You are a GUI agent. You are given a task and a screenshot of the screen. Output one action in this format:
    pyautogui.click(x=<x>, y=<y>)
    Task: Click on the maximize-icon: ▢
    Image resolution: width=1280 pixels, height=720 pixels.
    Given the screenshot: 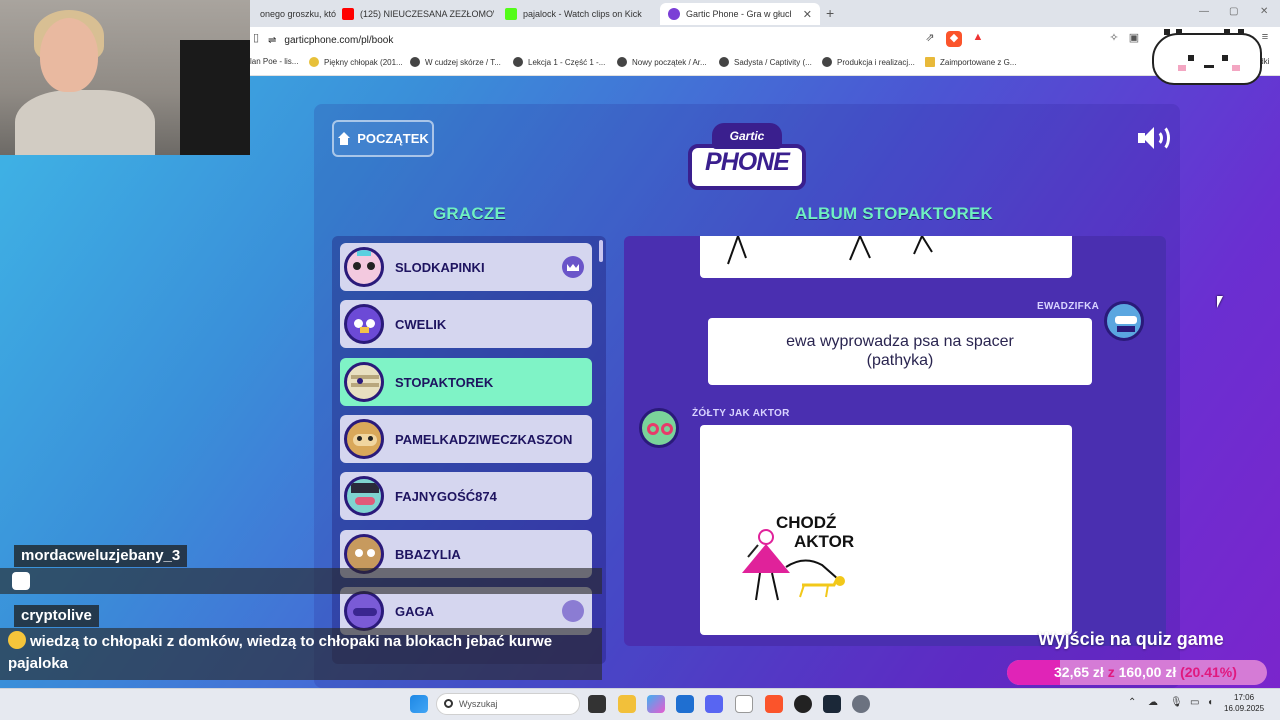 What is the action you would take?
    pyautogui.click(x=1233, y=11)
    